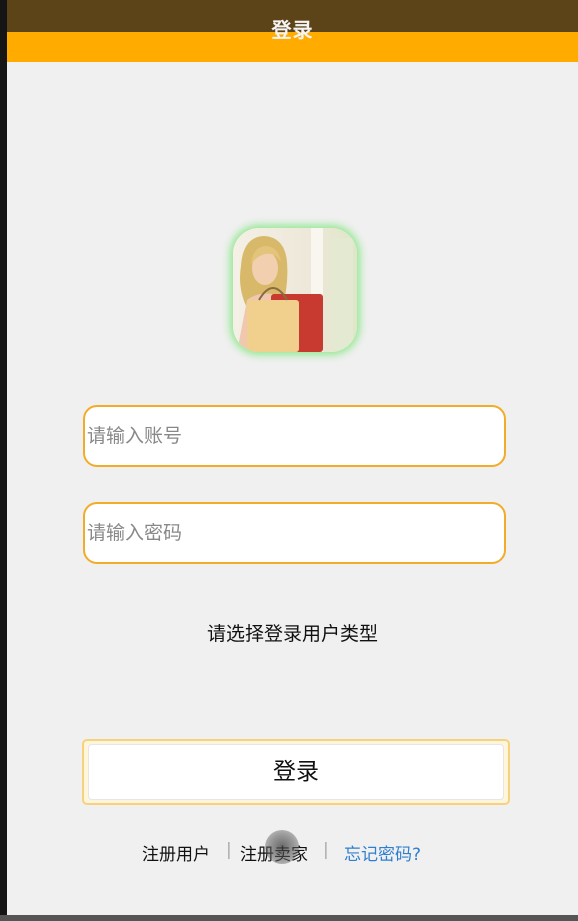 The width and height of the screenshot is (578, 921). Describe the element at coordinates (3, 460) in the screenshot. I see `window-left-edge` at that location.